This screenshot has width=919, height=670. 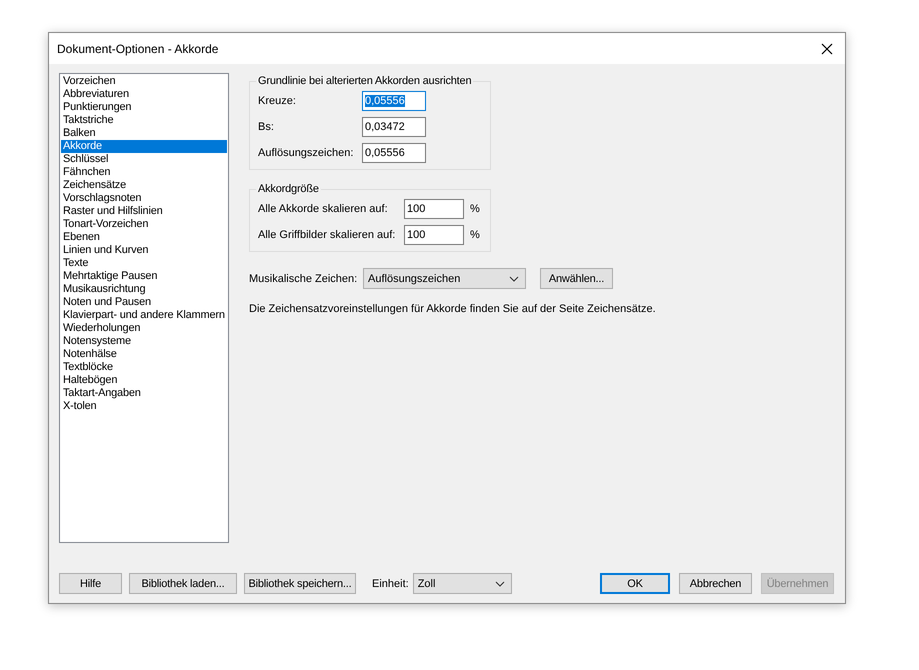 I want to click on category-item: Klavierpart- und andere Klammern, so click(x=144, y=315).